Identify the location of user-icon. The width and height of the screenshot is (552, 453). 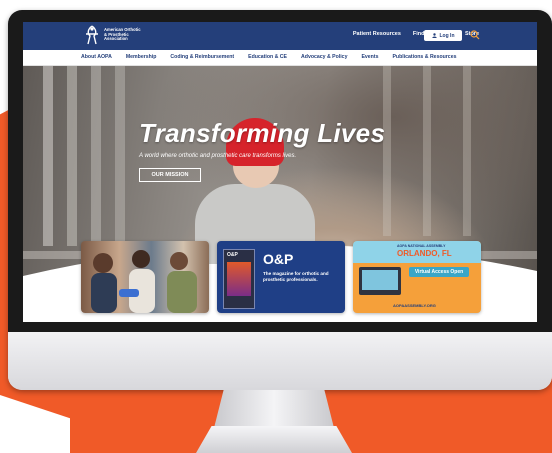
(434, 35).